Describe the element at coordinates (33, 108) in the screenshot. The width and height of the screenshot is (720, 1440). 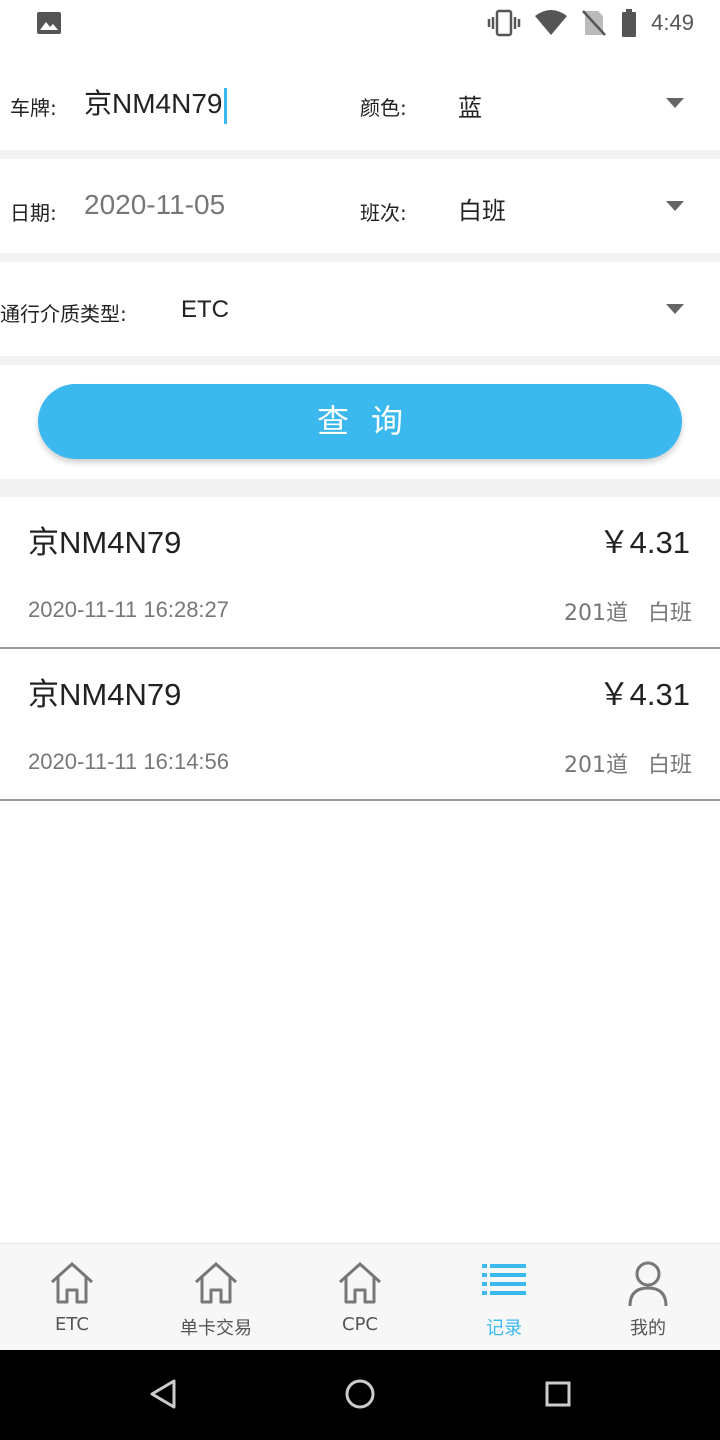
I see `plate-label: 车牌:` at that location.